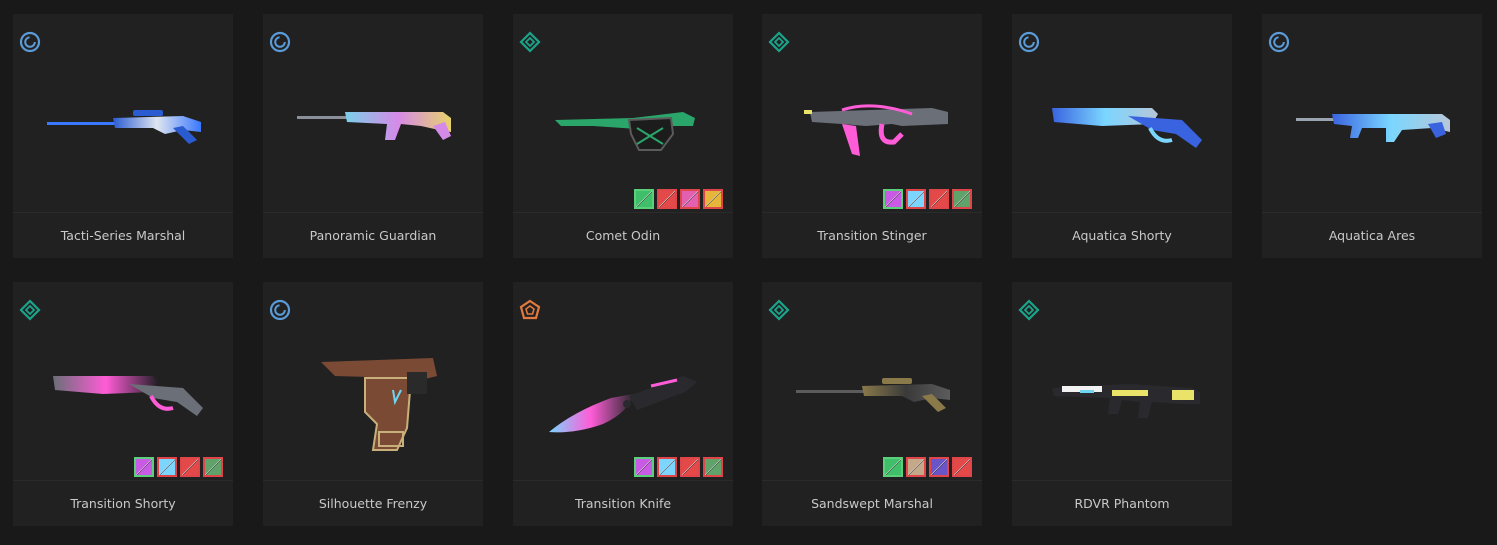  I want to click on stinger-icon, so click(872, 124).